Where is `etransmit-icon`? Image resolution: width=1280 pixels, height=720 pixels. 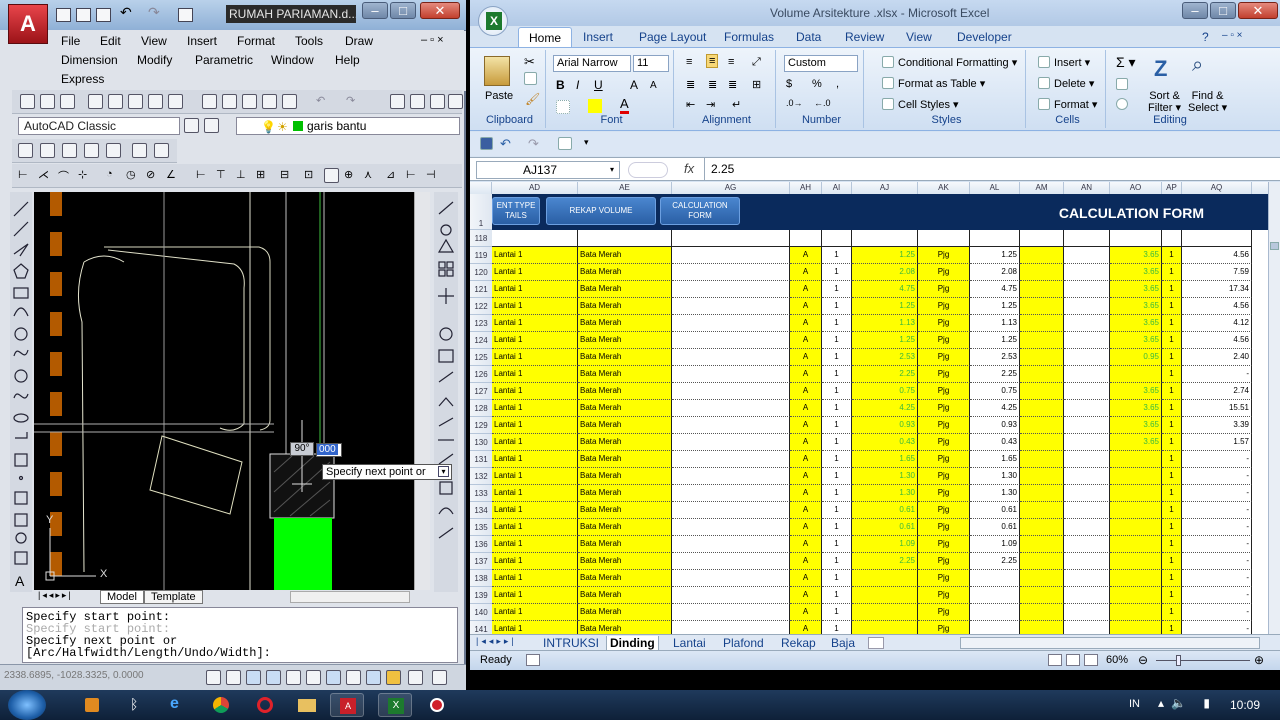 etransmit-icon is located at coordinates (175, 101).